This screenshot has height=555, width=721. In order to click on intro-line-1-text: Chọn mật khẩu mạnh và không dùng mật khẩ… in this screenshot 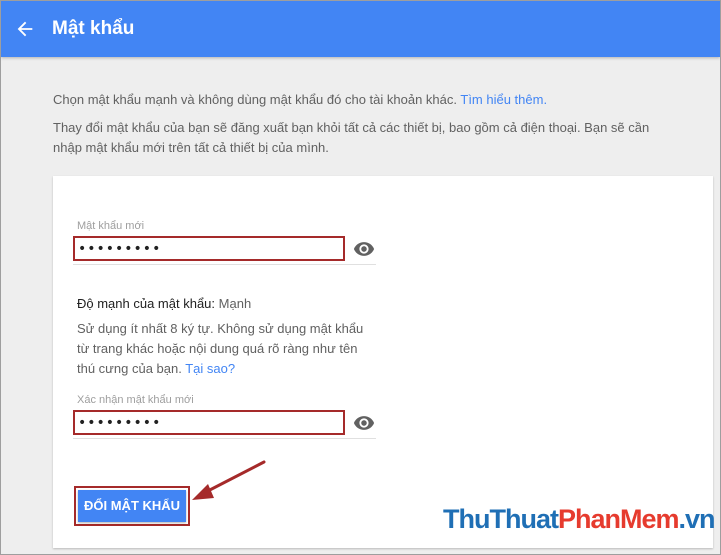, I will do `click(255, 99)`.